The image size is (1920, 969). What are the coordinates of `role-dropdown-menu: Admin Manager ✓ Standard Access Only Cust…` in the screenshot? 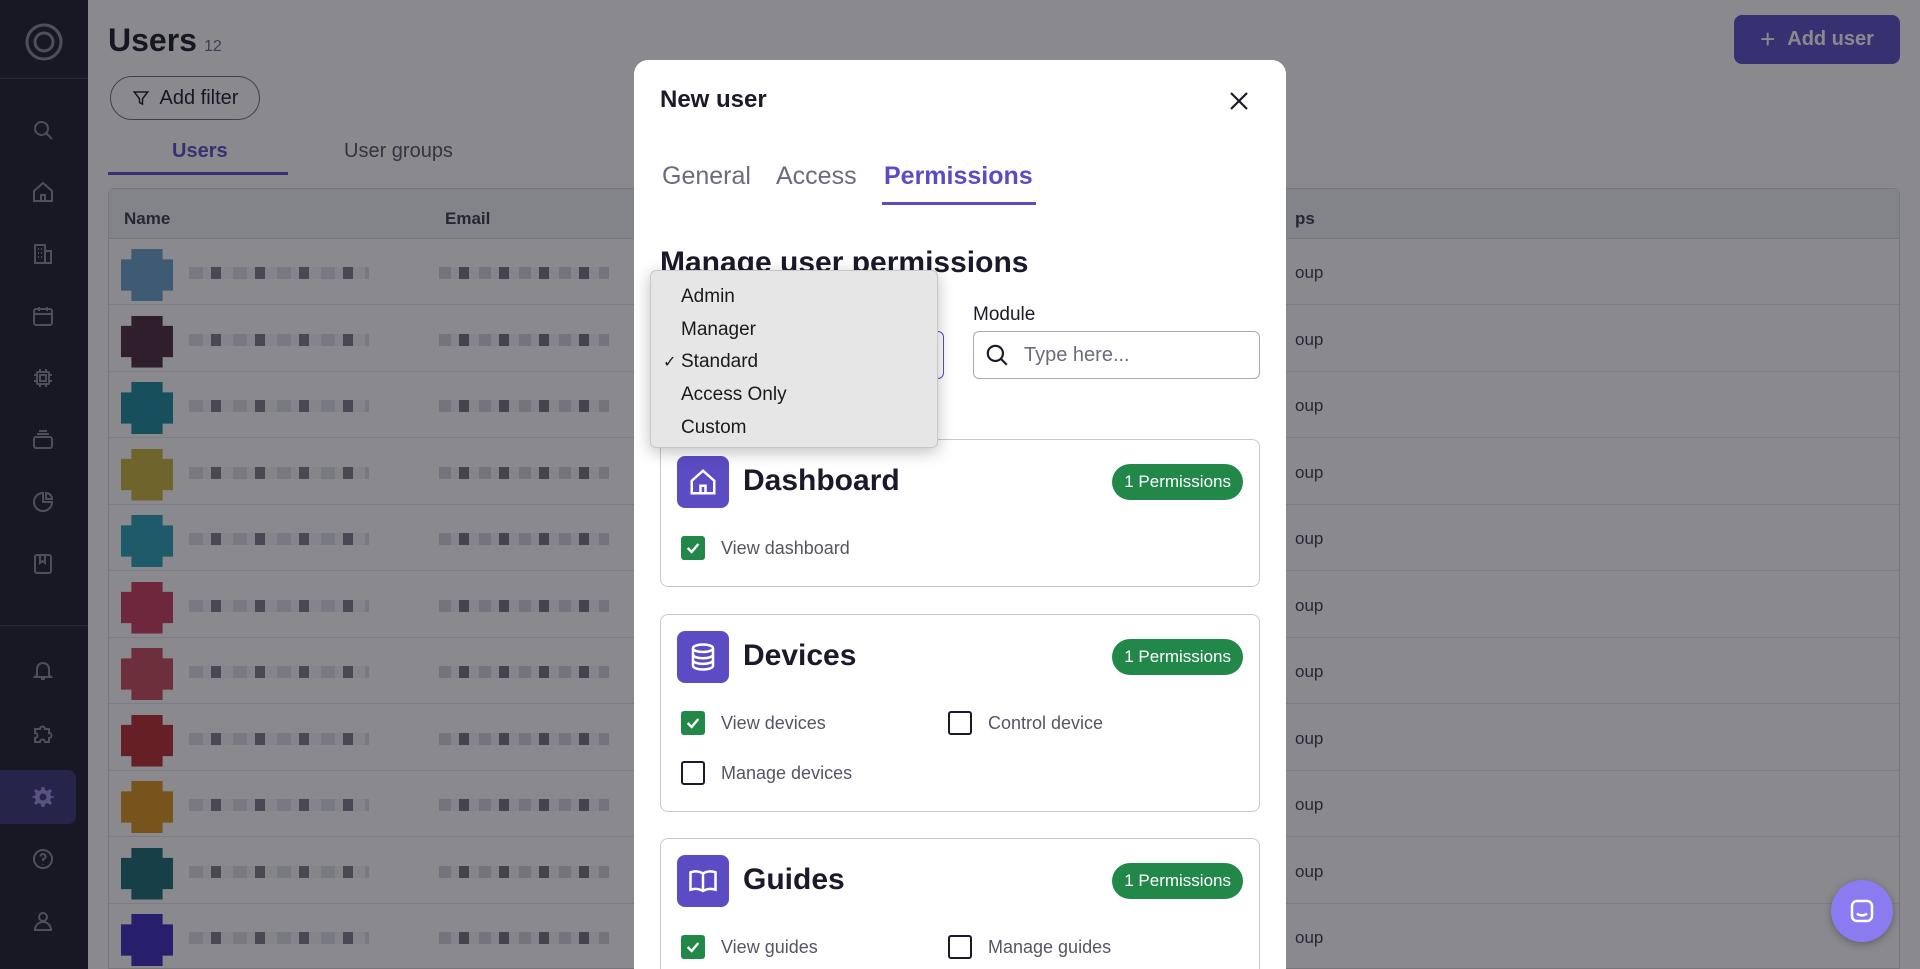 It's located at (794, 359).